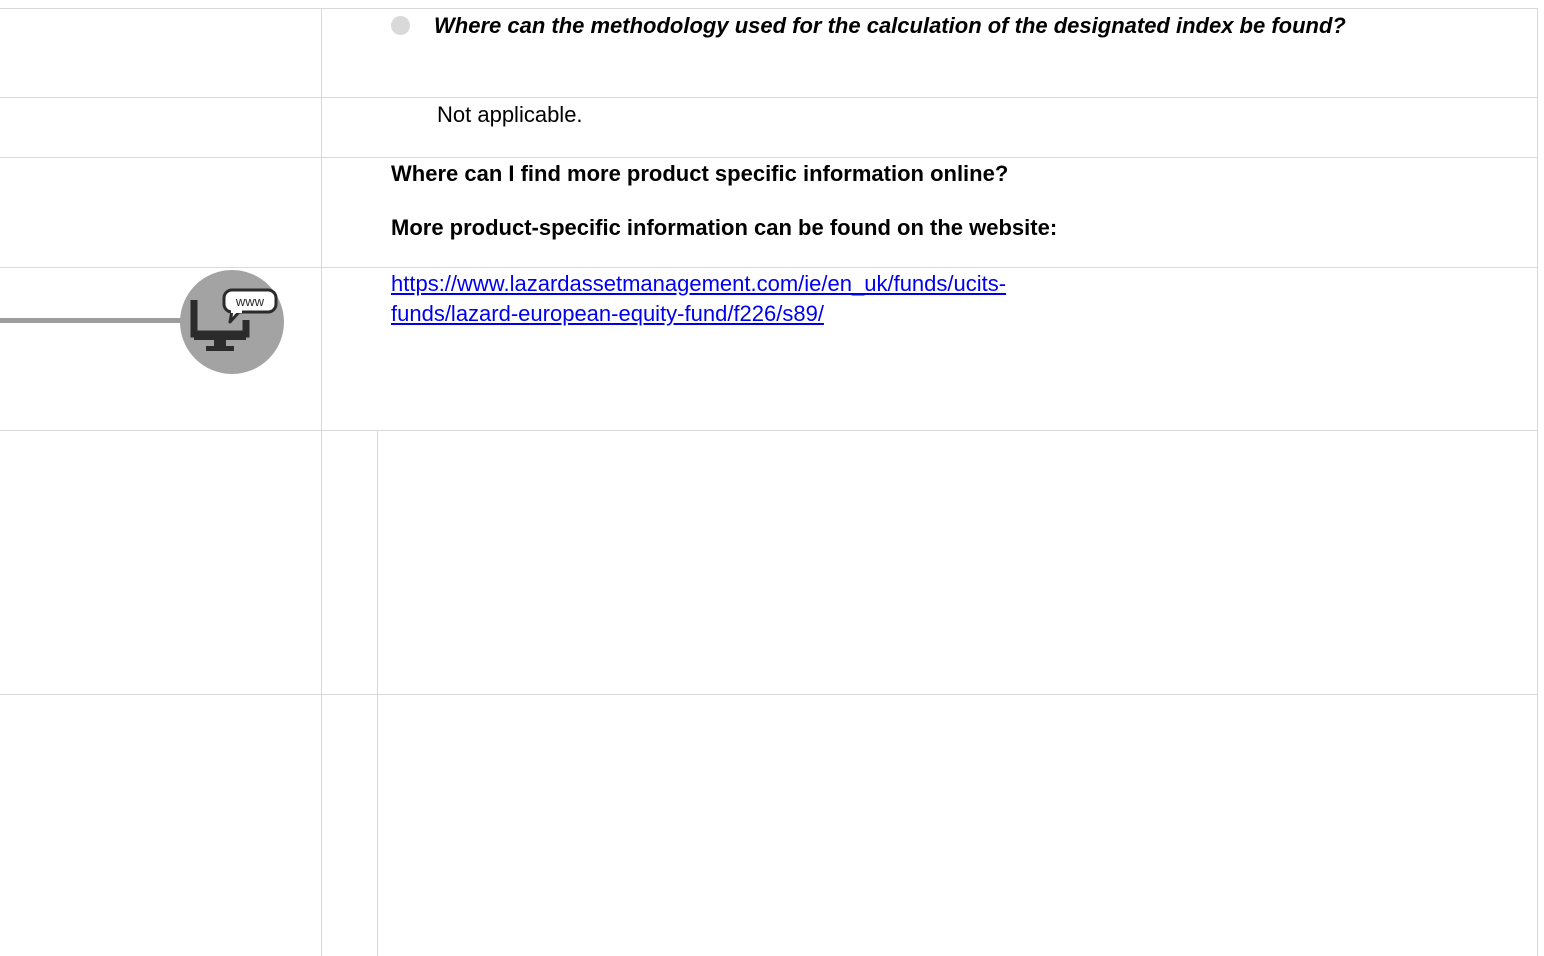 This screenshot has height=956, width=1544. Describe the element at coordinates (250, 301) in the screenshot. I see `www-label: www` at that location.